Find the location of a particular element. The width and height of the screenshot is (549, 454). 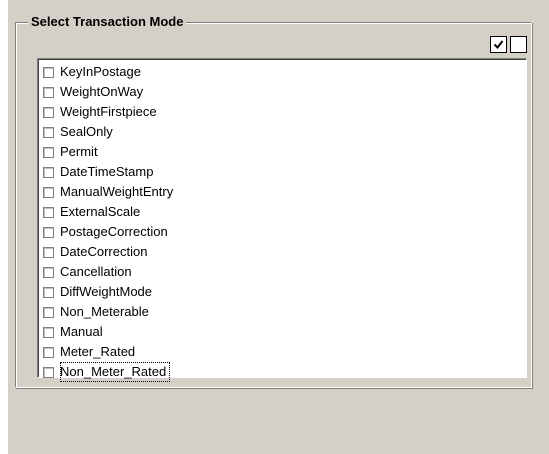

list-item: Non_Meter_Rated is located at coordinates (108, 372).